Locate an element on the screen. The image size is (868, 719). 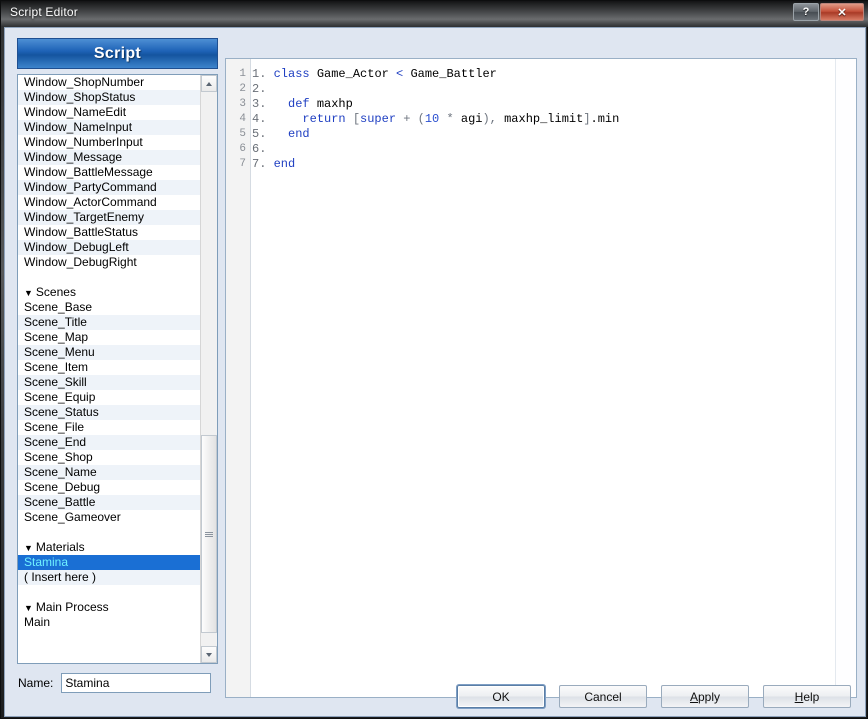
help-button: Help is located at coordinates (807, 696).